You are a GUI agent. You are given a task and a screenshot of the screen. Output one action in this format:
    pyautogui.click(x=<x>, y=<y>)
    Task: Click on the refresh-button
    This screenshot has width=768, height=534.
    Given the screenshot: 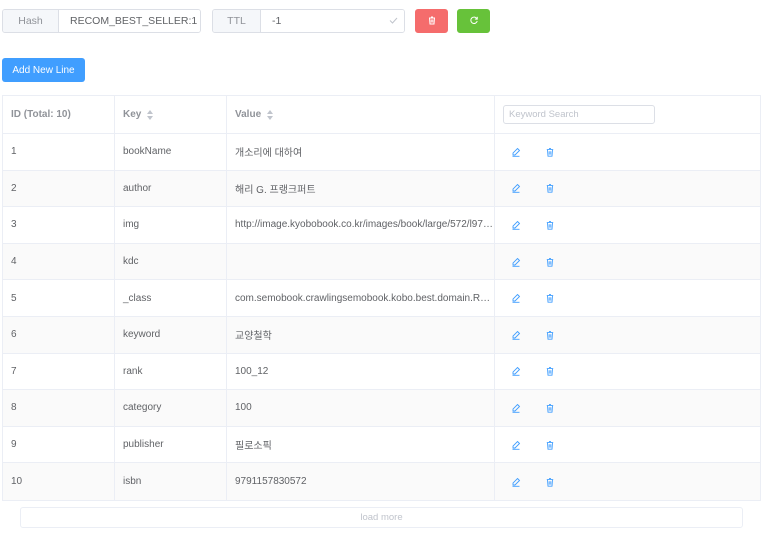 What is the action you would take?
    pyautogui.click(x=473, y=21)
    